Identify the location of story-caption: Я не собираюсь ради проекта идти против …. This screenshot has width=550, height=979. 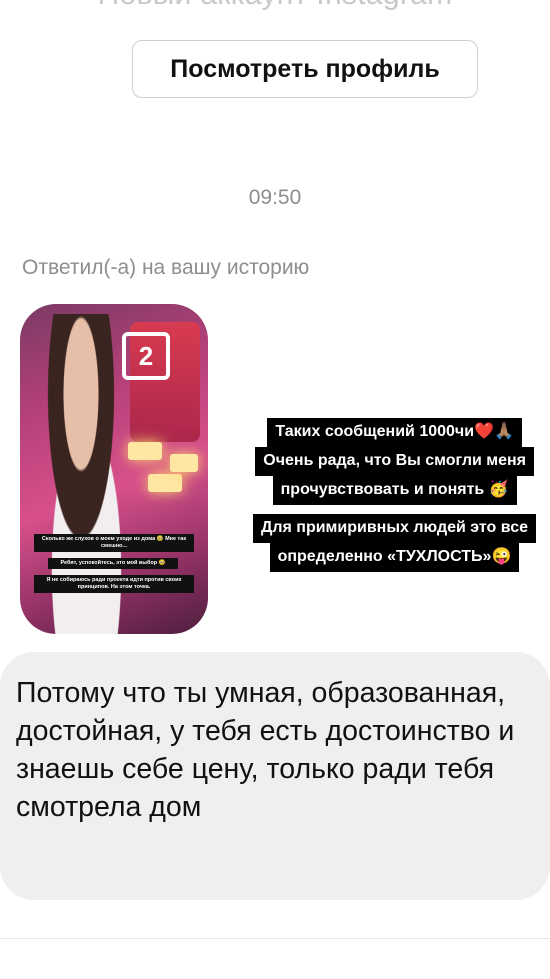
(114, 584).